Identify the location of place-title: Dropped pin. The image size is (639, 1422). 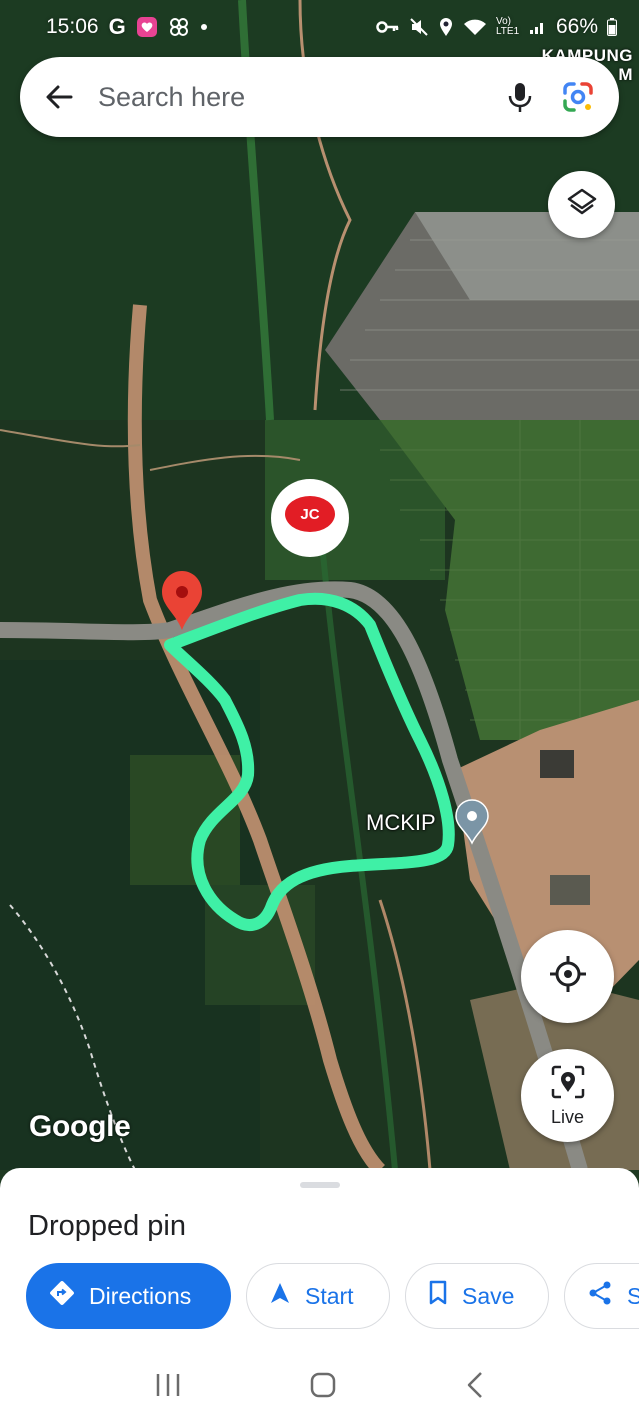
(107, 1226).